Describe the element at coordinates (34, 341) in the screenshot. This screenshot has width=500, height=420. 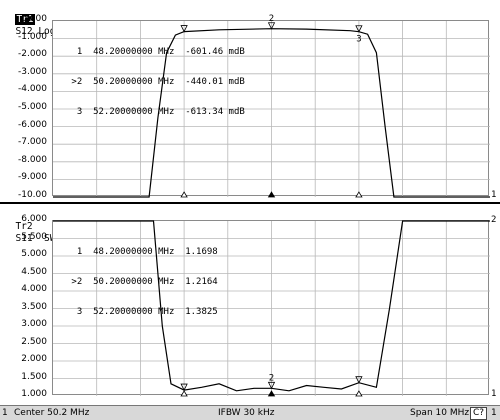
I see `y-tick-label: 2.500` at that location.